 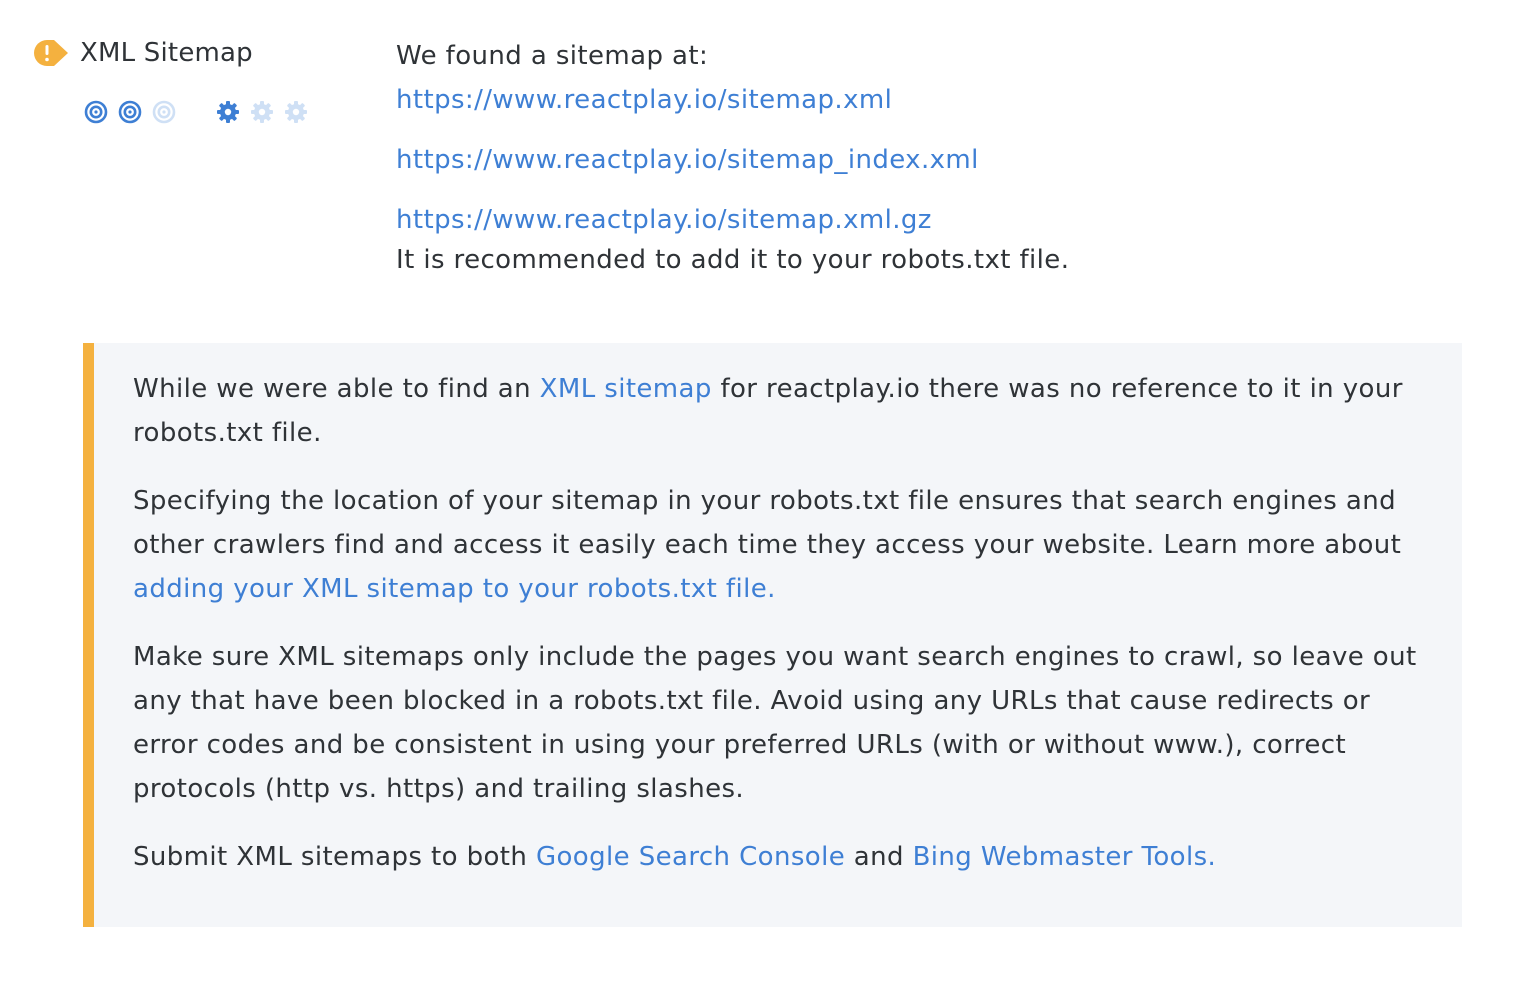 I want to click on callout-text: and, so click(x=879, y=857).